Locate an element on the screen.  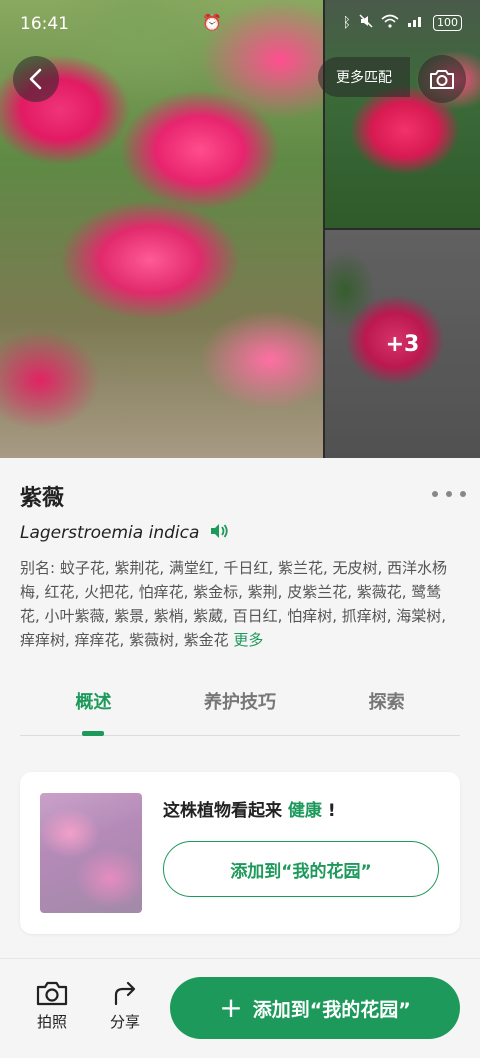
match-photo-2: +3 is located at coordinates (402, 344).